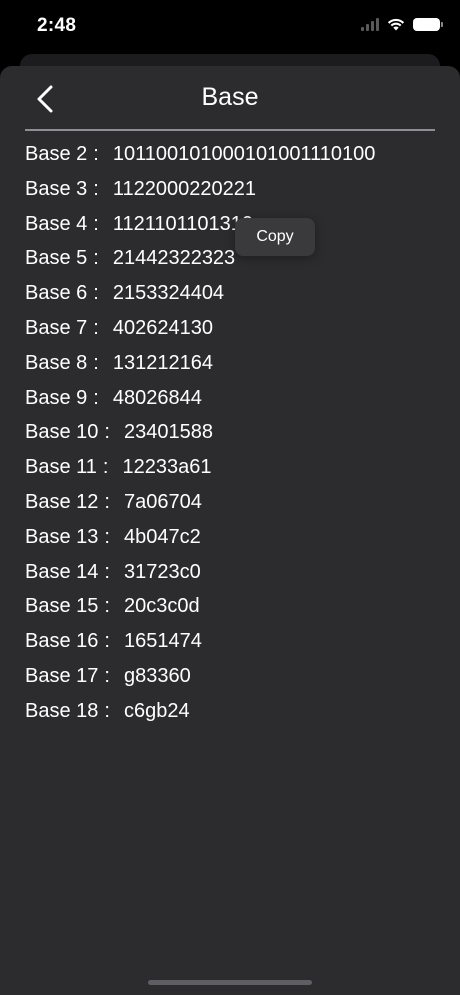 The height and width of the screenshot is (995, 460). Describe the element at coordinates (157, 678) in the screenshot. I see `base-value: g83360` at that location.